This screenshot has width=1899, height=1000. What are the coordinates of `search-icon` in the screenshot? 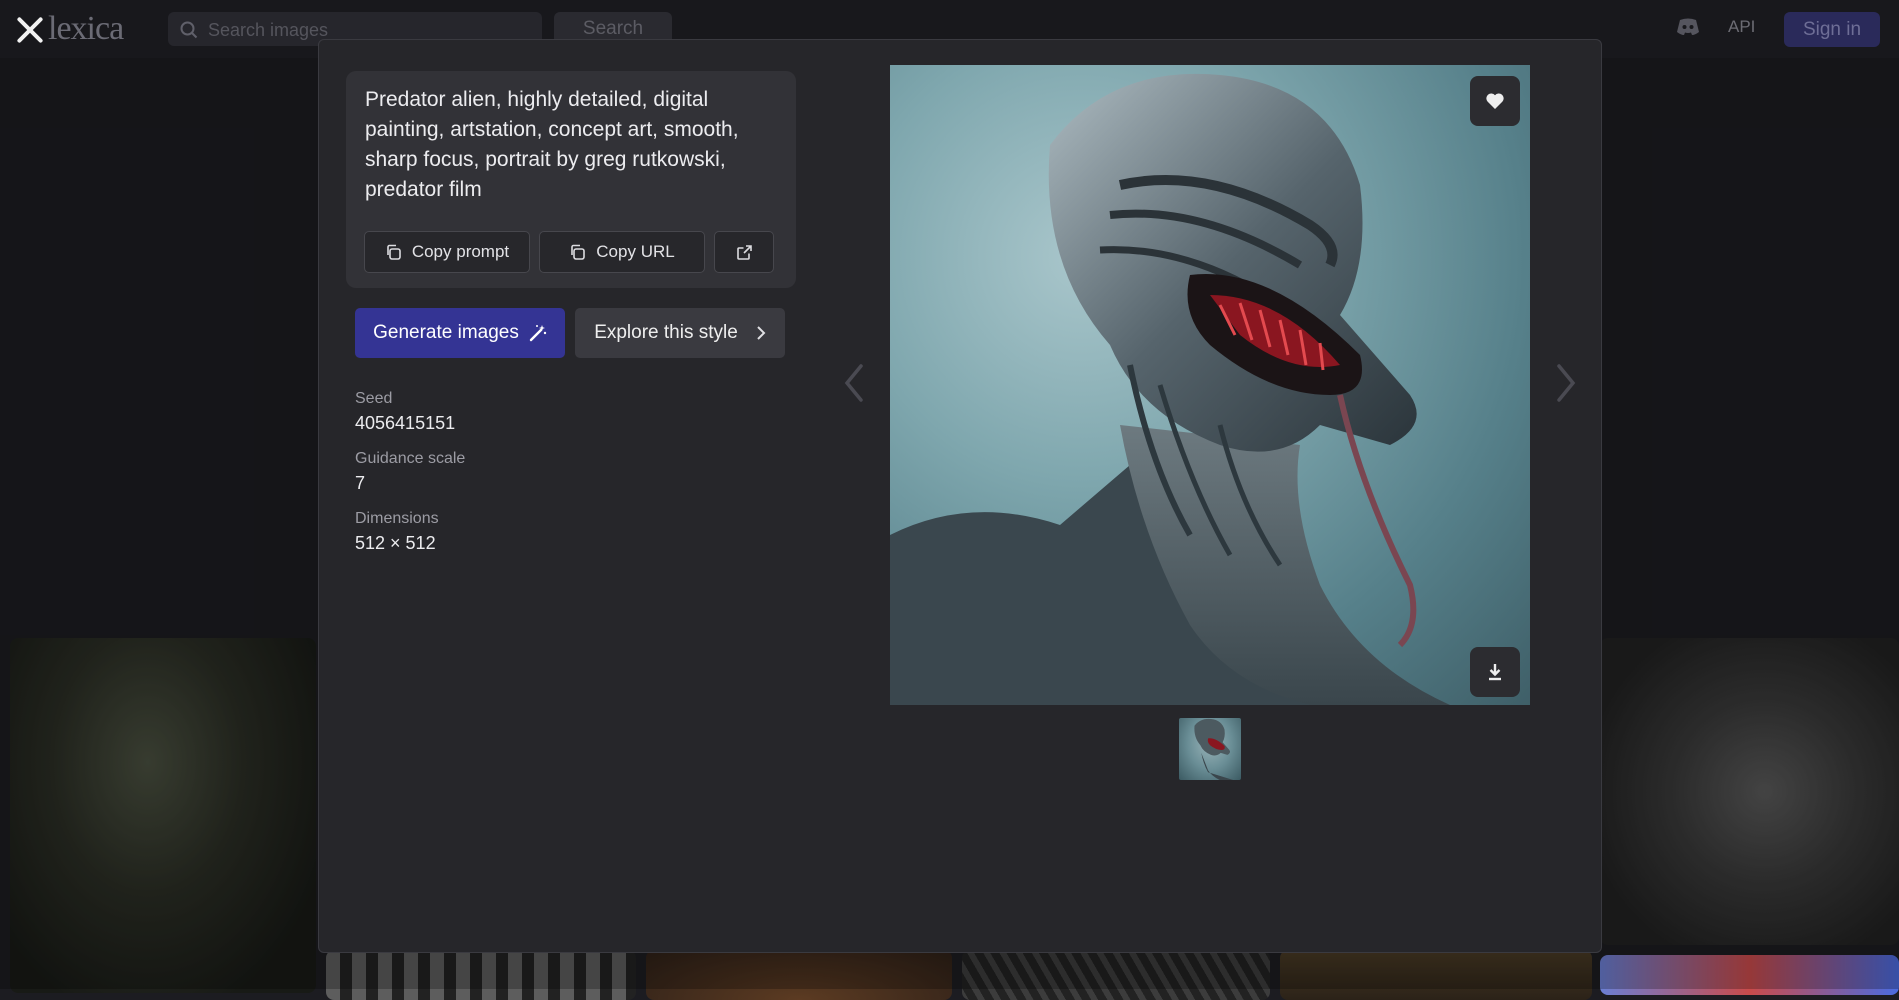 It's located at (189, 30).